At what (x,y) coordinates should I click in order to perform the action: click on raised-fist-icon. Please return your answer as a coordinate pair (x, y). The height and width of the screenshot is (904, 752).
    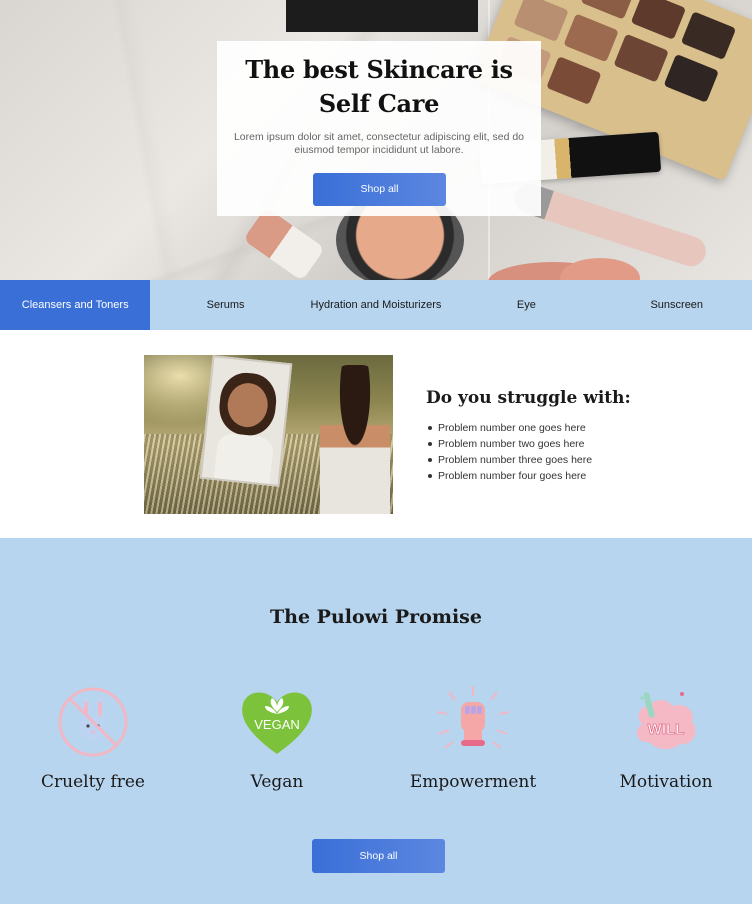
    Looking at the image, I should click on (473, 717).